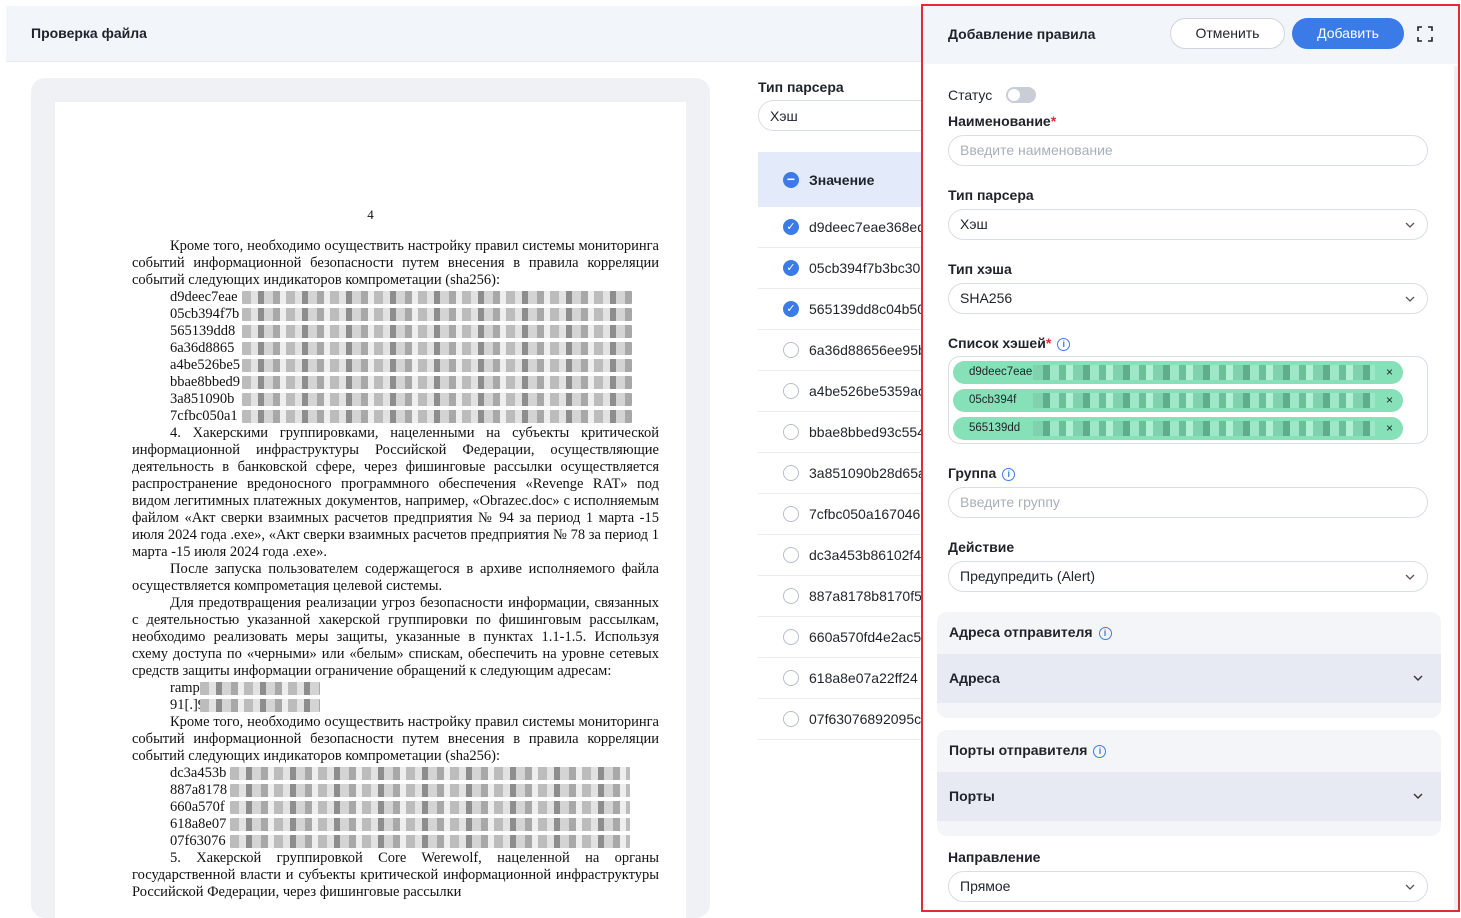  What do you see at coordinates (198, 773) in the screenshot?
I see `doc-hash-text: dc3a453b` at bounding box center [198, 773].